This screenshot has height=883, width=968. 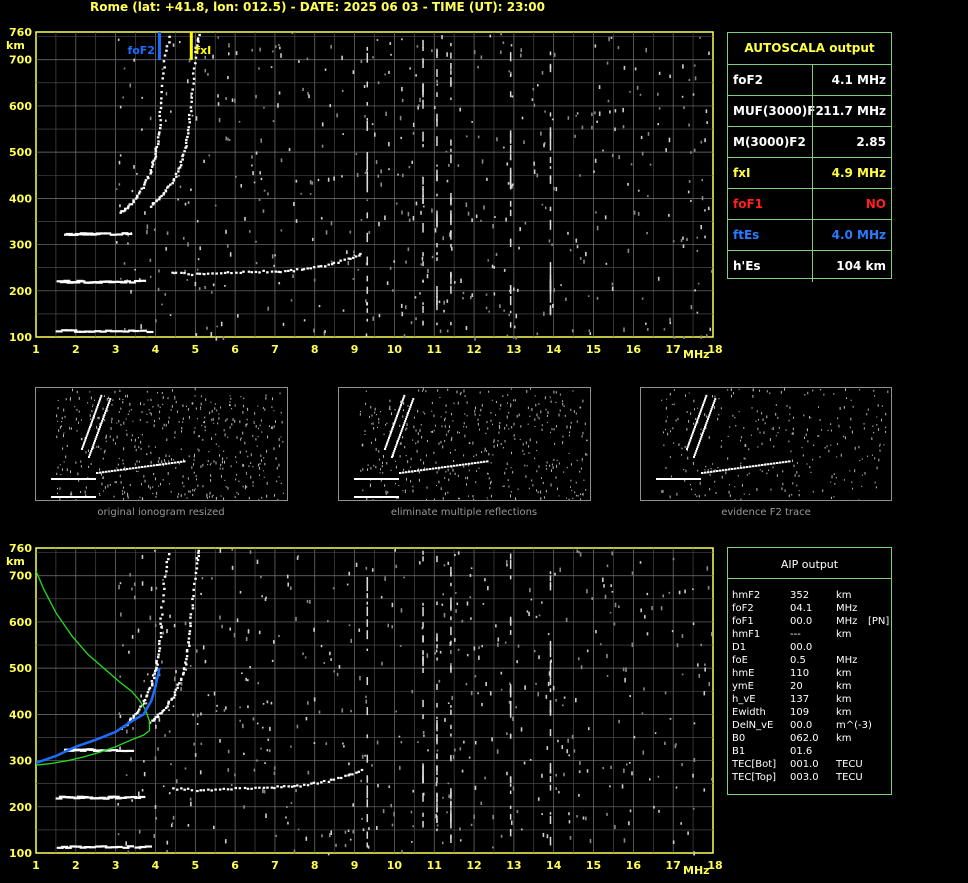 I want to click on x-tick-label-2-11: 11, so click(x=434, y=865).